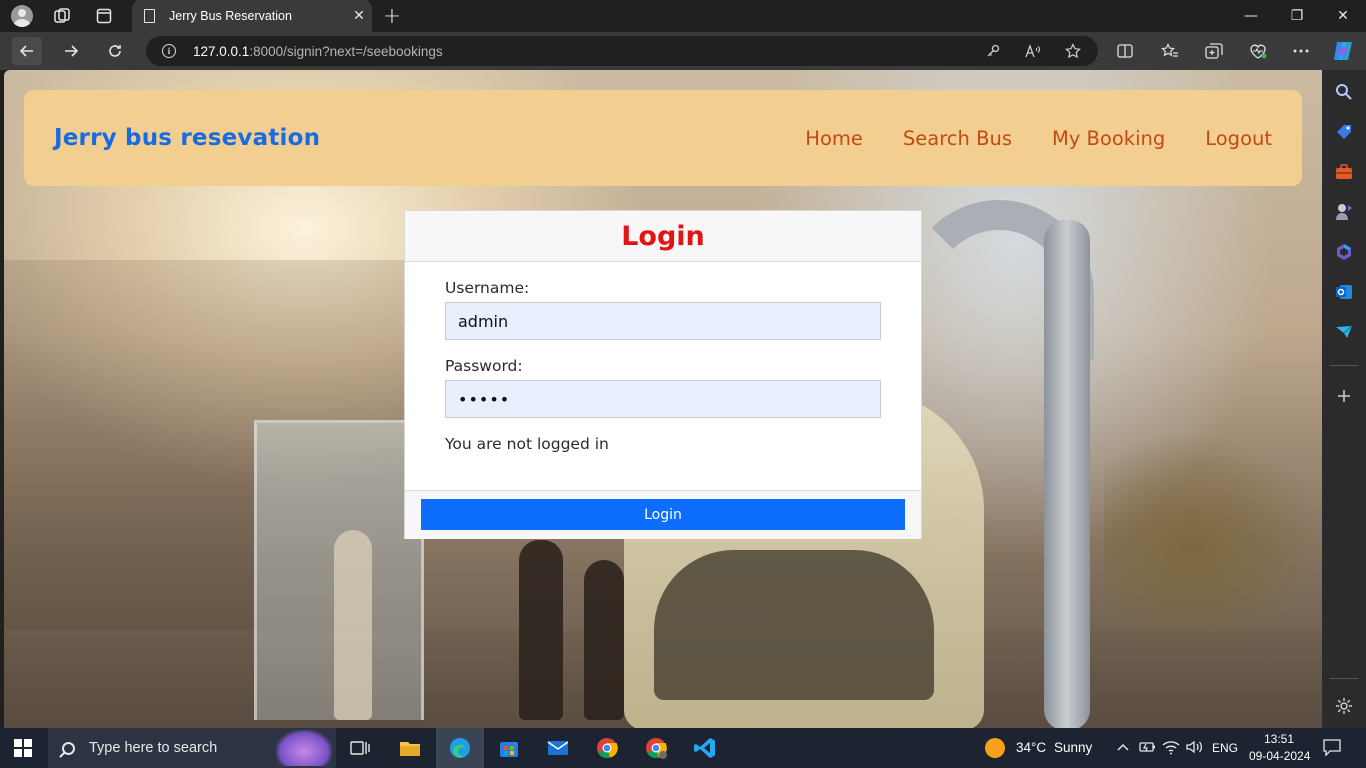  I want to click on background-trees, so click(1213, 545).